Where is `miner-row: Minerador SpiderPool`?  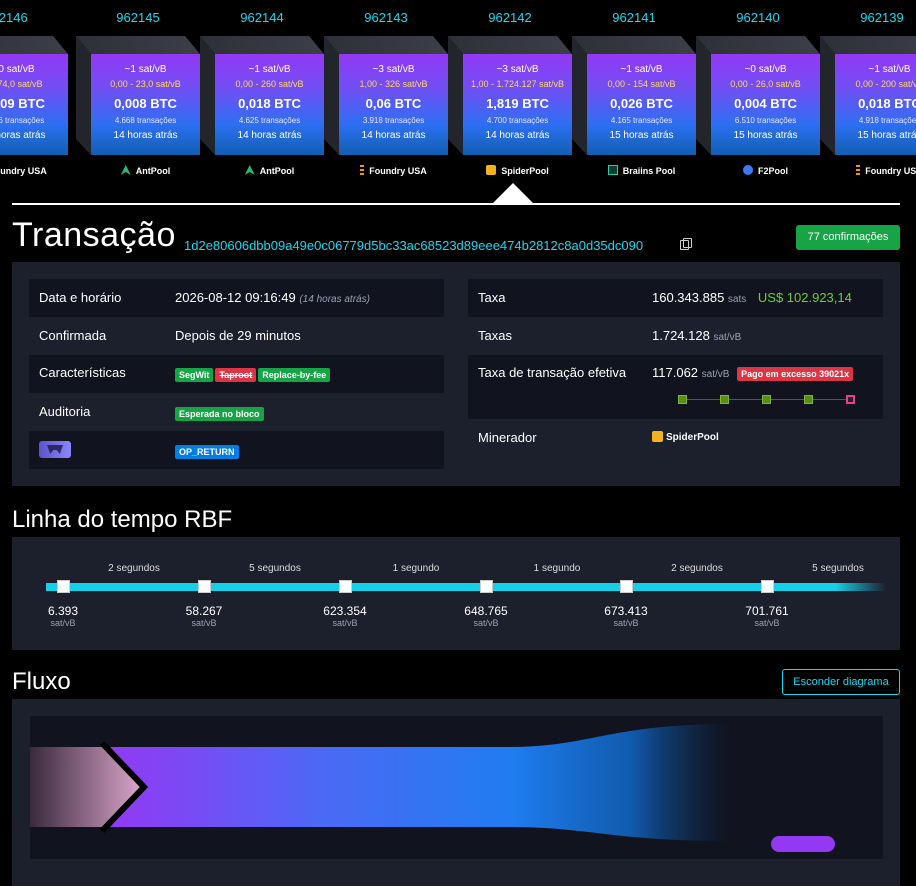
miner-row: Minerador SpiderPool is located at coordinates (675, 438).